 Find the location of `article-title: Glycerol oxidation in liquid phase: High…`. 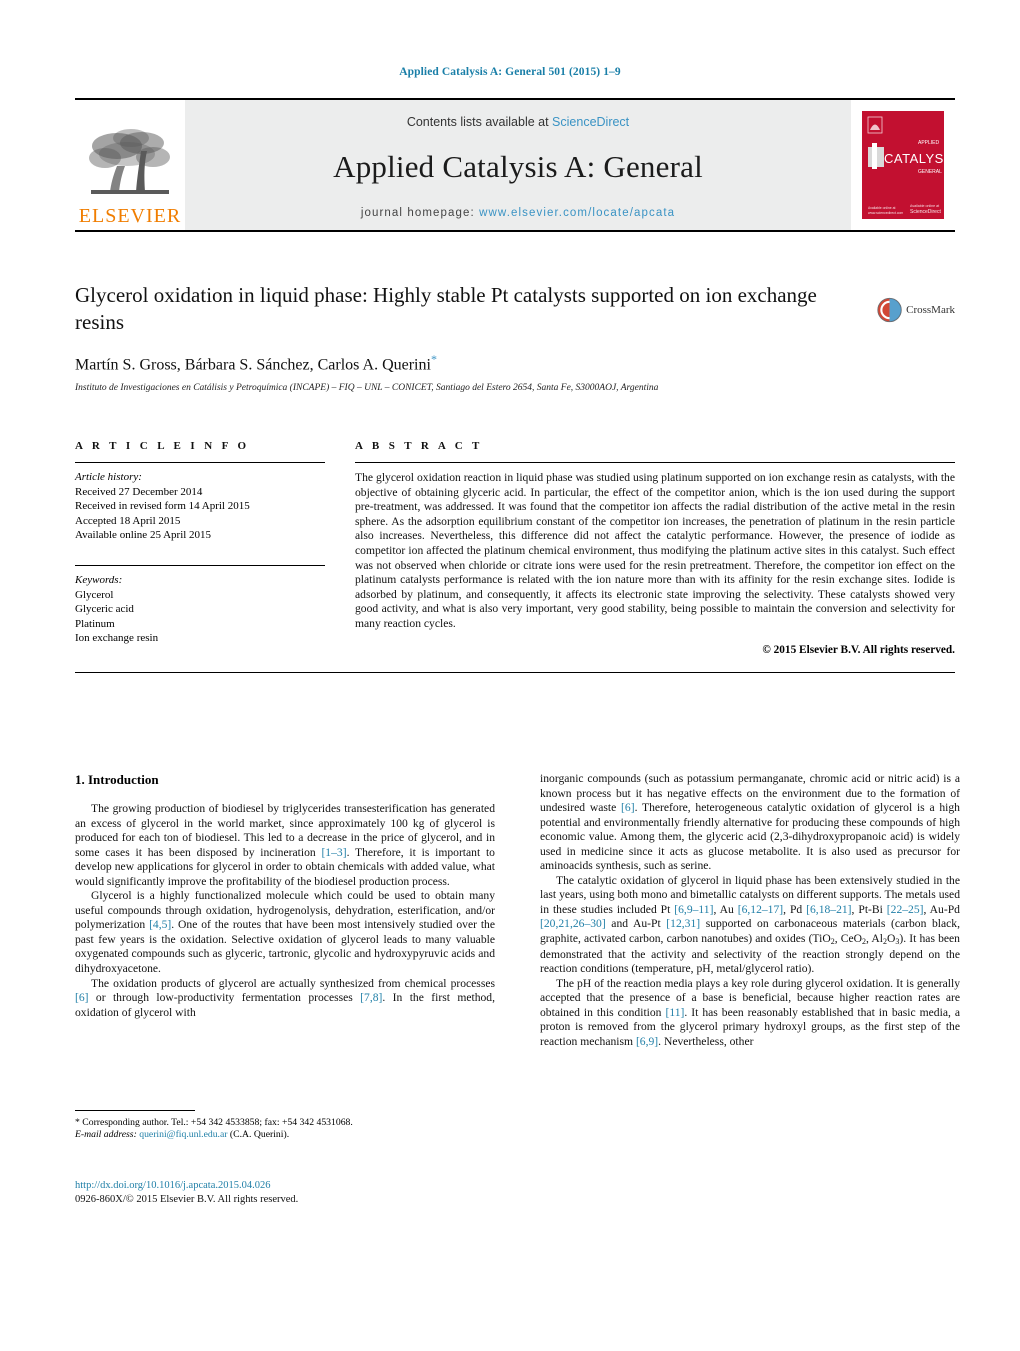

article-title: Glycerol oxidation in liquid phase: High… is located at coordinates (446, 308).